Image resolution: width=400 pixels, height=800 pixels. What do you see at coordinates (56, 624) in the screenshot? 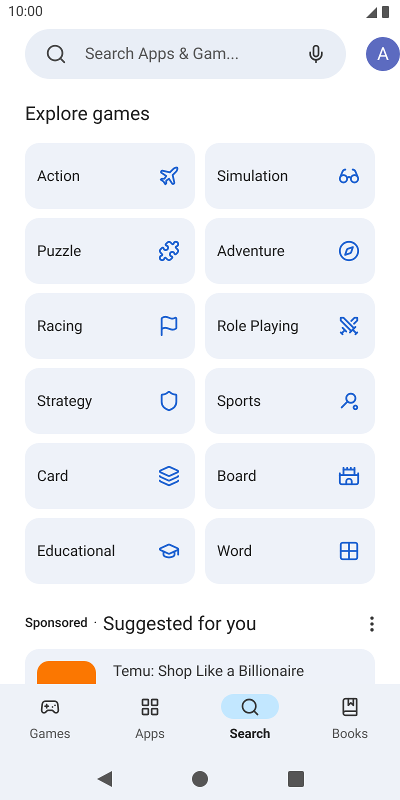
I see `sponsored-label: Sponsored` at bounding box center [56, 624].